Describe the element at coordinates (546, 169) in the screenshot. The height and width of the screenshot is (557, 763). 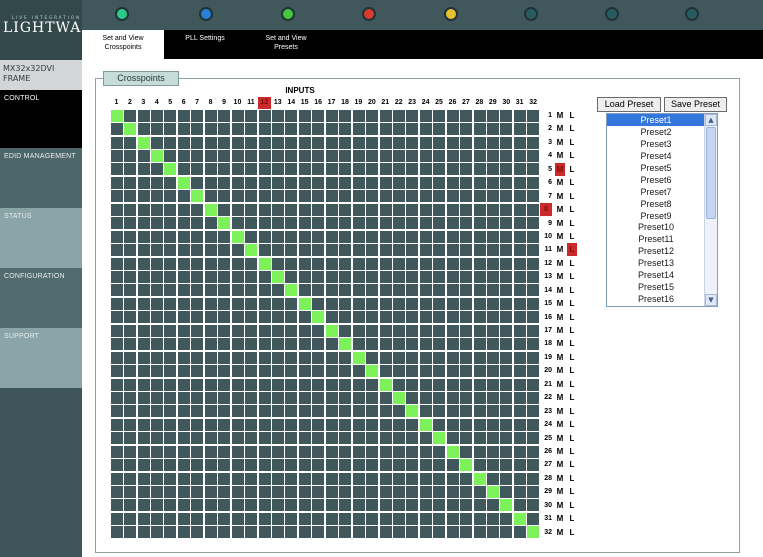
I see `output-number: 5` at that location.